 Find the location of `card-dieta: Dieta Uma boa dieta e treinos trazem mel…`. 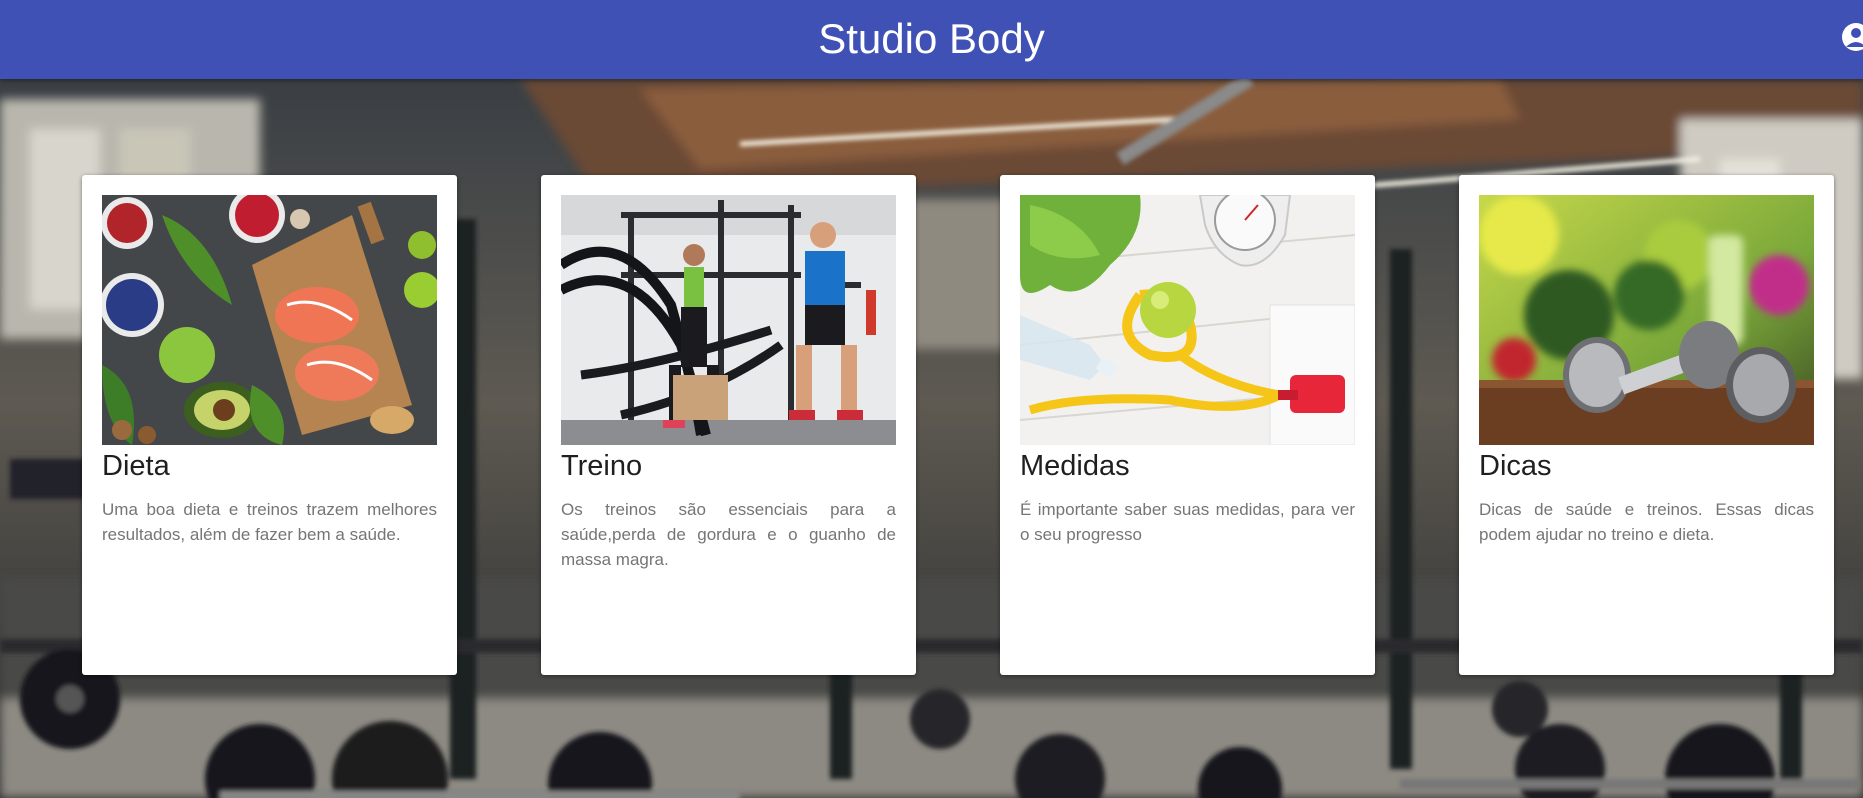

card-dieta: Dieta Uma boa dieta e treinos trazem mel… is located at coordinates (269, 425).